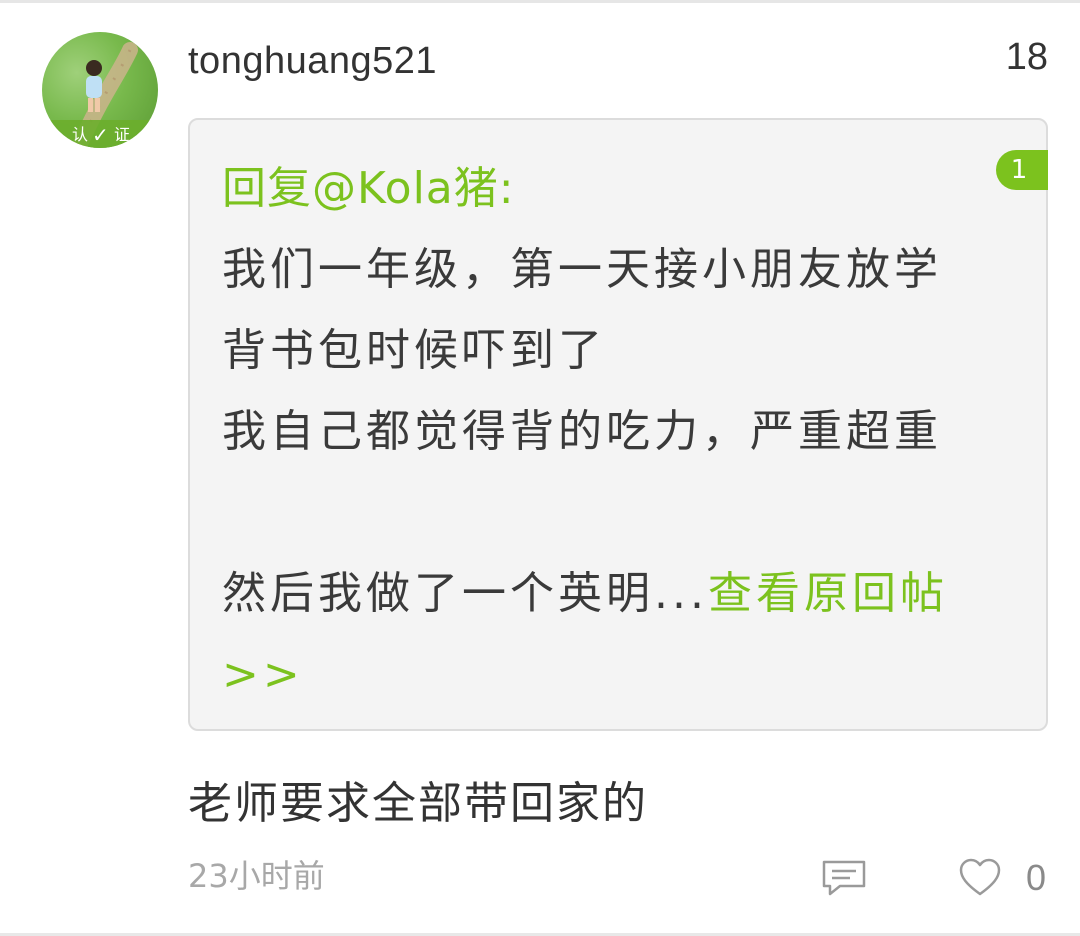  What do you see at coordinates (418, 803) in the screenshot?
I see `comment-body: 老师要求全部带回家的` at bounding box center [418, 803].